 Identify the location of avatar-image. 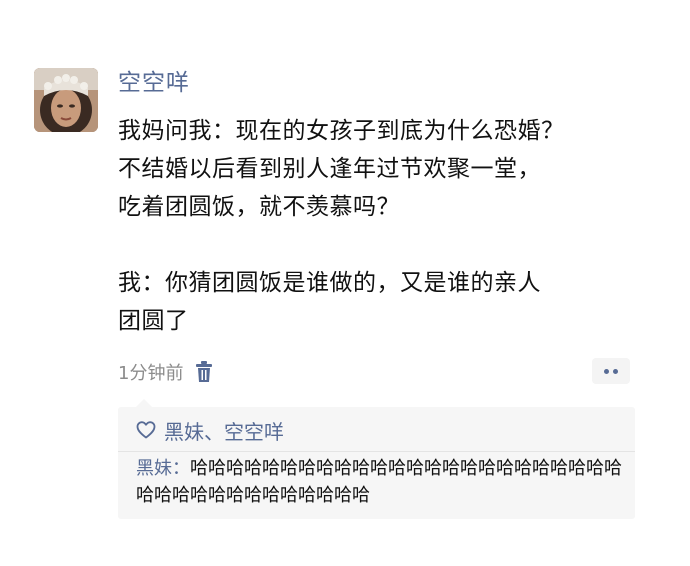
(66, 100).